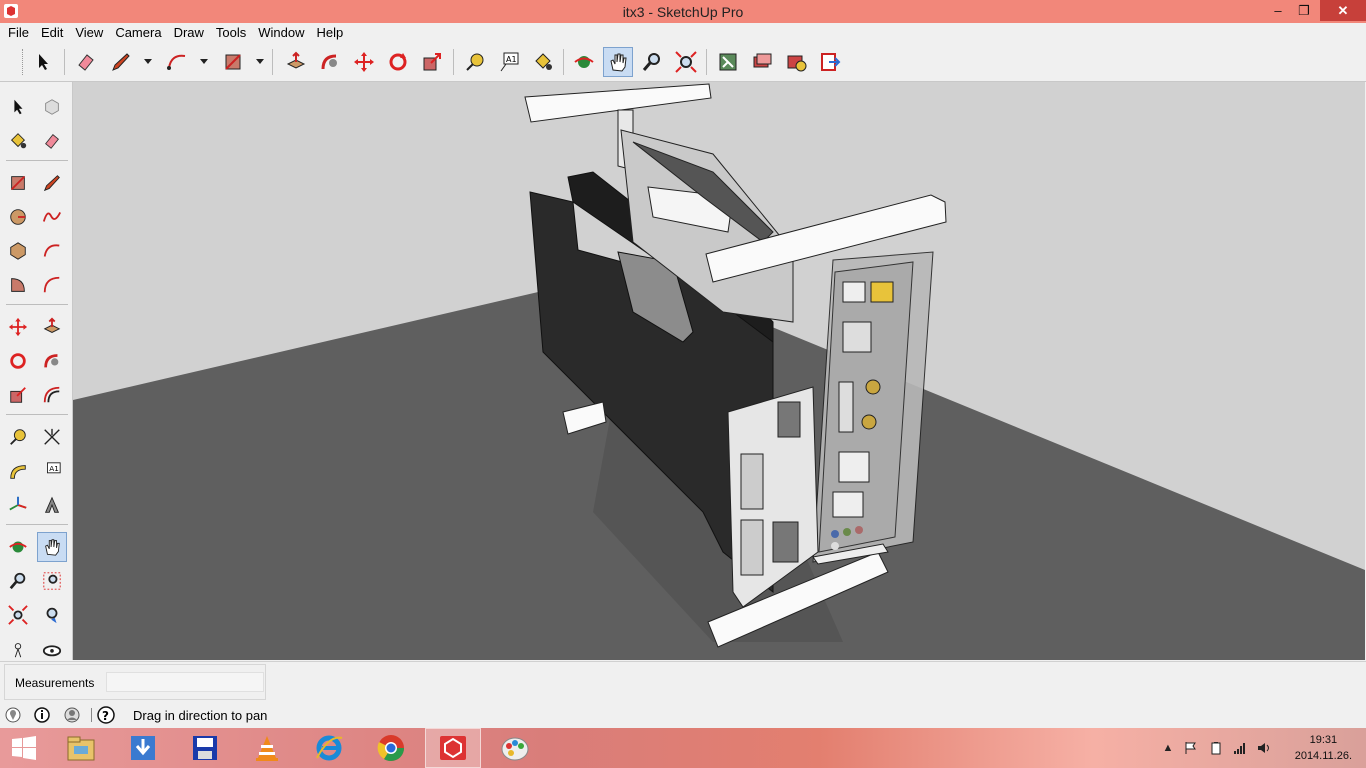  Describe the element at coordinates (13, 715) in the screenshot. I see `geo-location-icon` at that location.